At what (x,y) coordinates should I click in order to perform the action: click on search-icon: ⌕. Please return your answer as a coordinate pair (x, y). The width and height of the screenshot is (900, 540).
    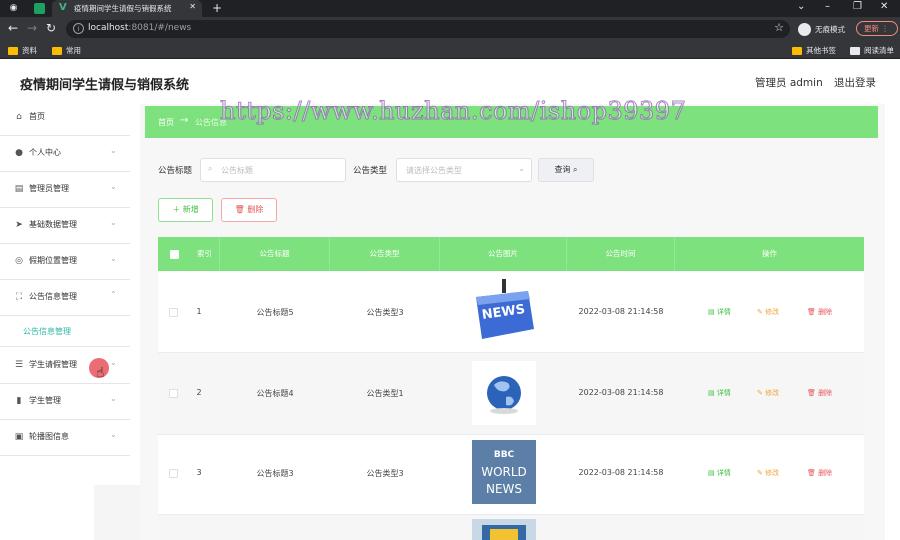
    Looking at the image, I should click on (575, 169).